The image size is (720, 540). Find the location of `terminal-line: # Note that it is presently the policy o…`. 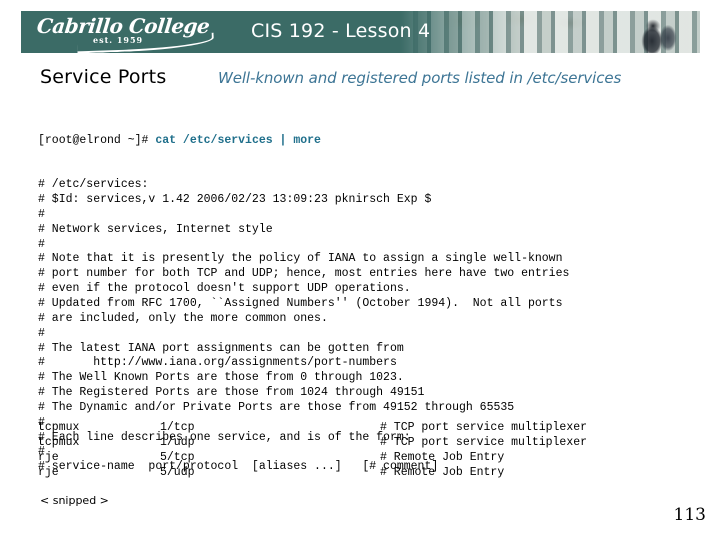

terminal-line: # Note that it is presently the policy o… is located at coordinates (300, 259).